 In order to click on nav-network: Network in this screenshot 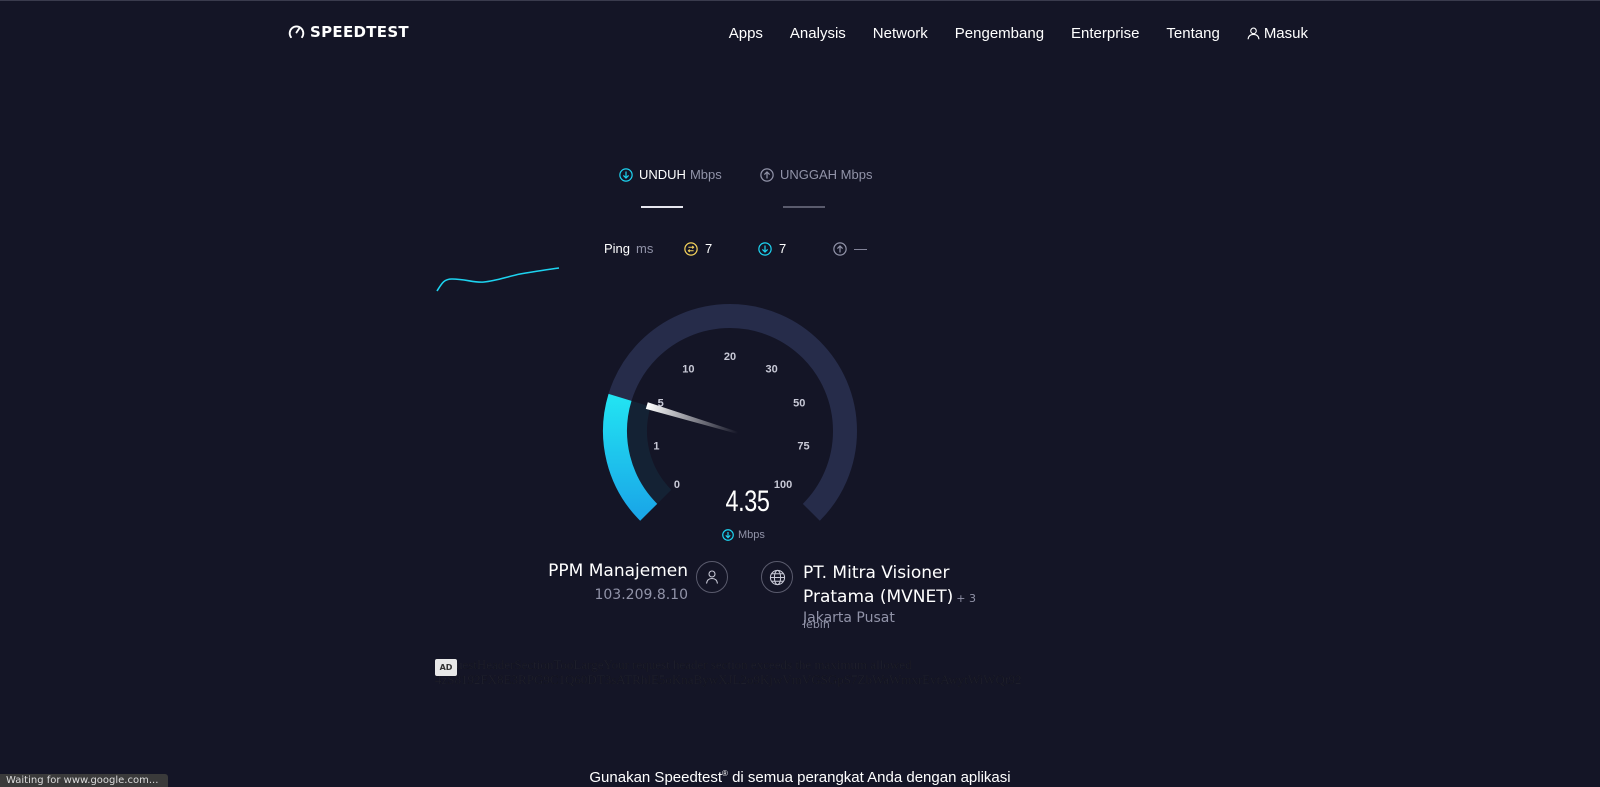, I will do `click(900, 33)`.